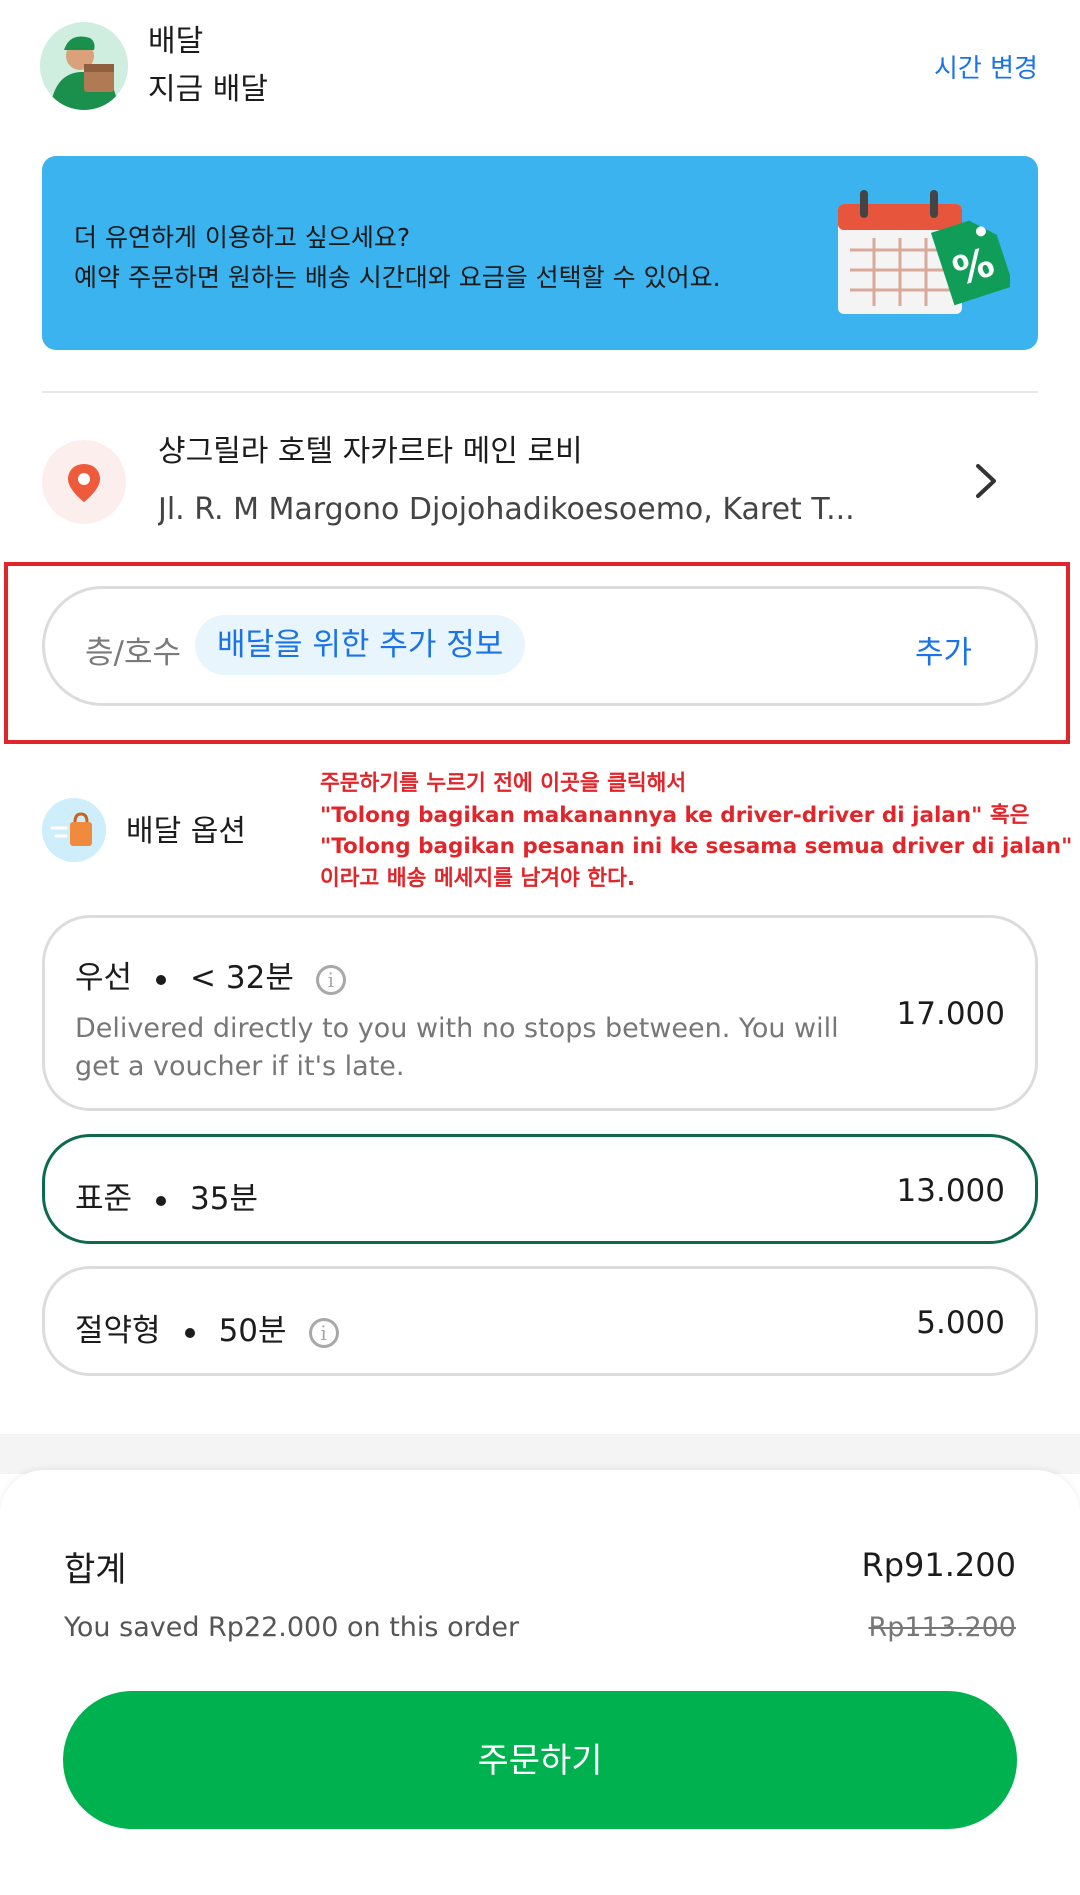  Describe the element at coordinates (540, 1760) in the screenshot. I see `place-order-button: 주문하기` at that location.